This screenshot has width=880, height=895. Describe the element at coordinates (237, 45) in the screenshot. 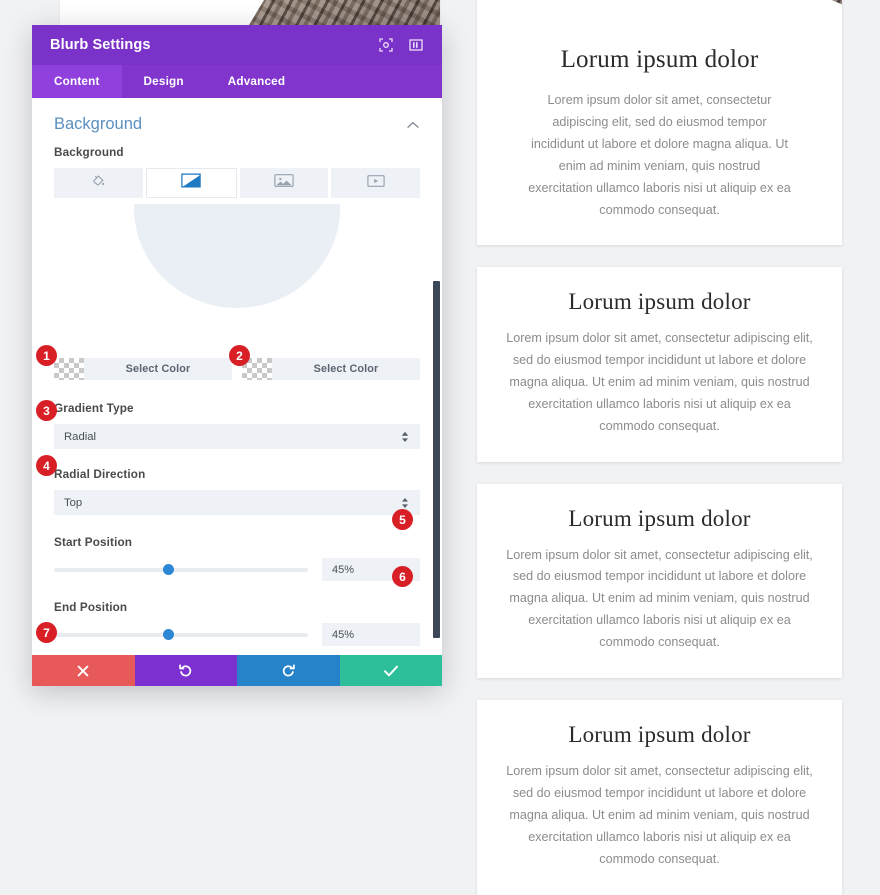

I see `modal-header: Blurb Settings` at that location.